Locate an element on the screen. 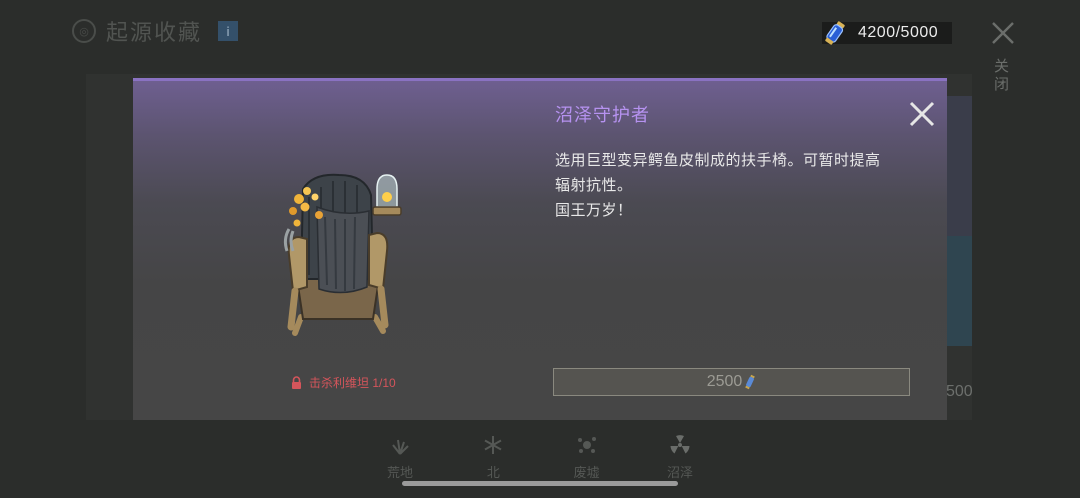 The image size is (1080, 498). collection-header: ◎ 起源收藏 i is located at coordinates (155, 31).